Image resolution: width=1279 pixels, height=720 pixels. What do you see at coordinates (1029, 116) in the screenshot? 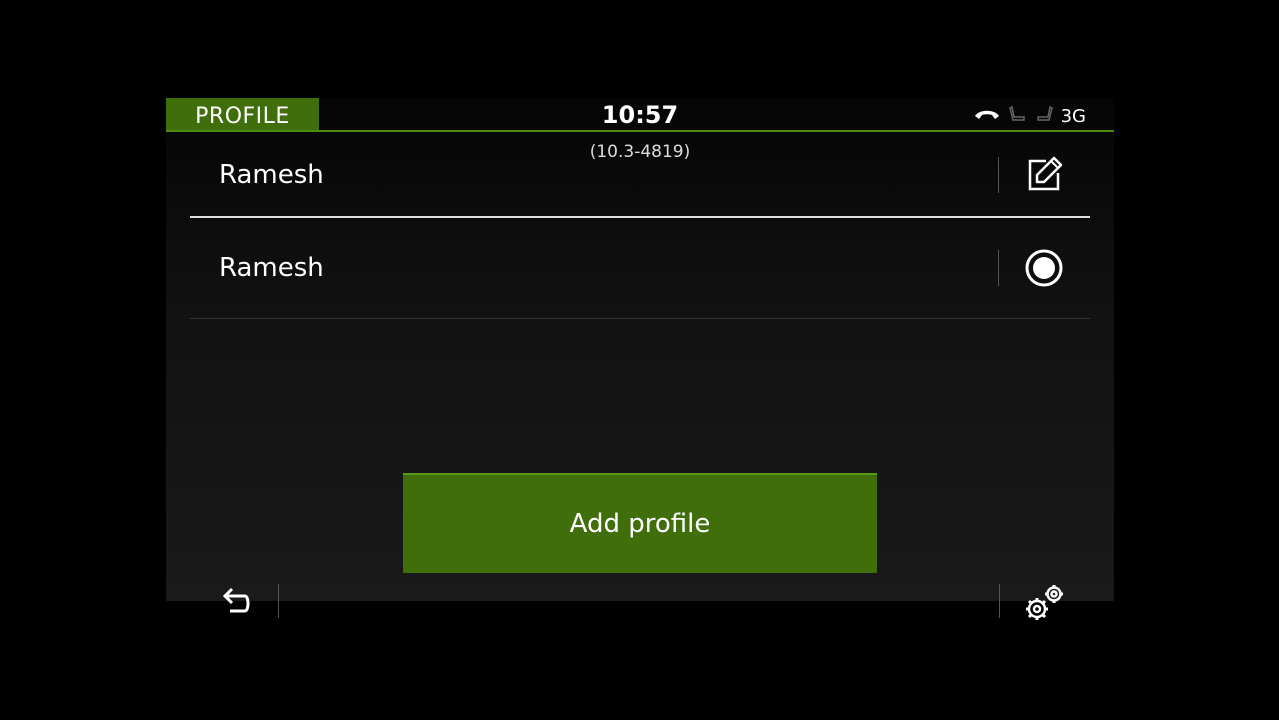
I see `status-icons: 3G` at bounding box center [1029, 116].